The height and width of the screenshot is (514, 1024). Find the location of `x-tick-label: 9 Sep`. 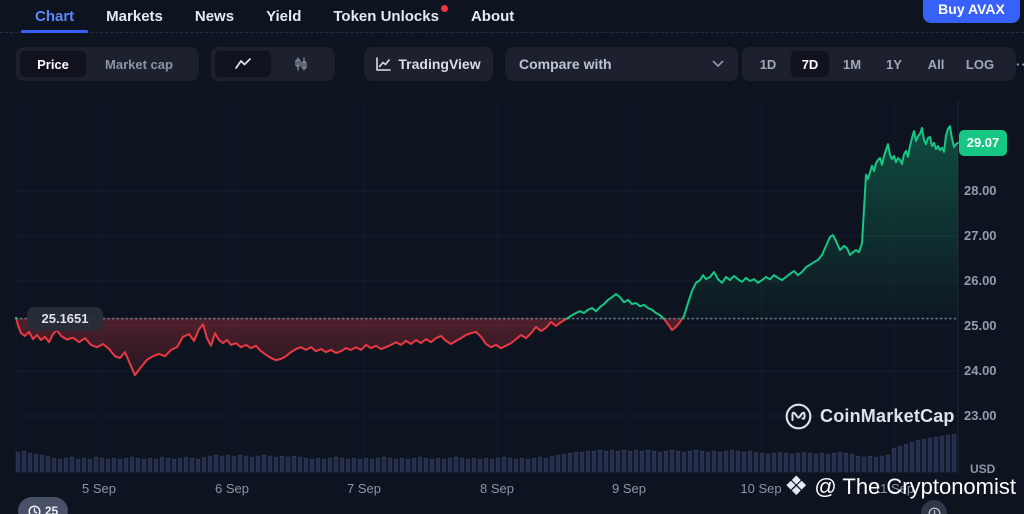

x-tick-label: 9 Sep is located at coordinates (629, 488).